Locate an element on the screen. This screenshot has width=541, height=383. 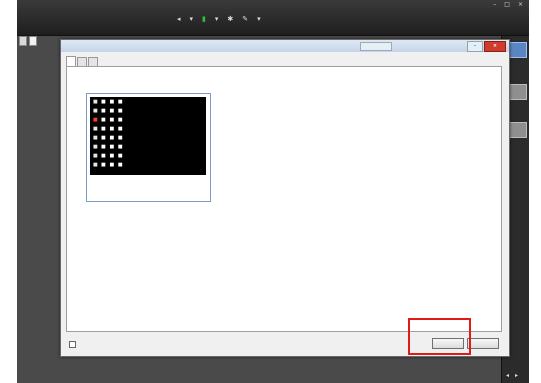
option-checkbox is located at coordinates (72, 344).